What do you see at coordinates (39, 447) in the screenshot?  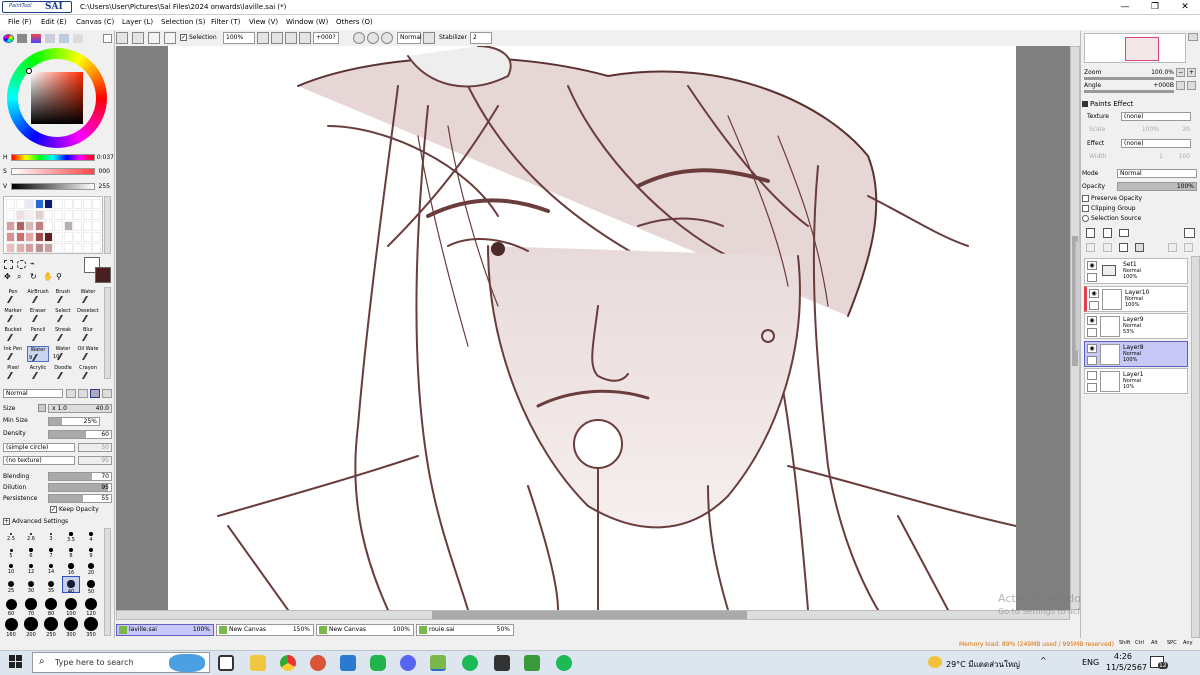 I see `brush-shape-select: (simple circle)` at bounding box center [39, 447].